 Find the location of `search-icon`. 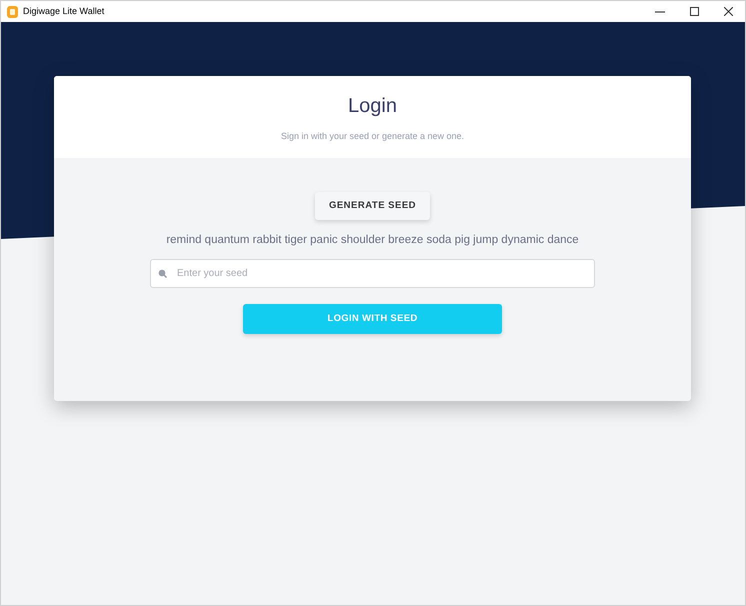

search-icon is located at coordinates (162, 273).